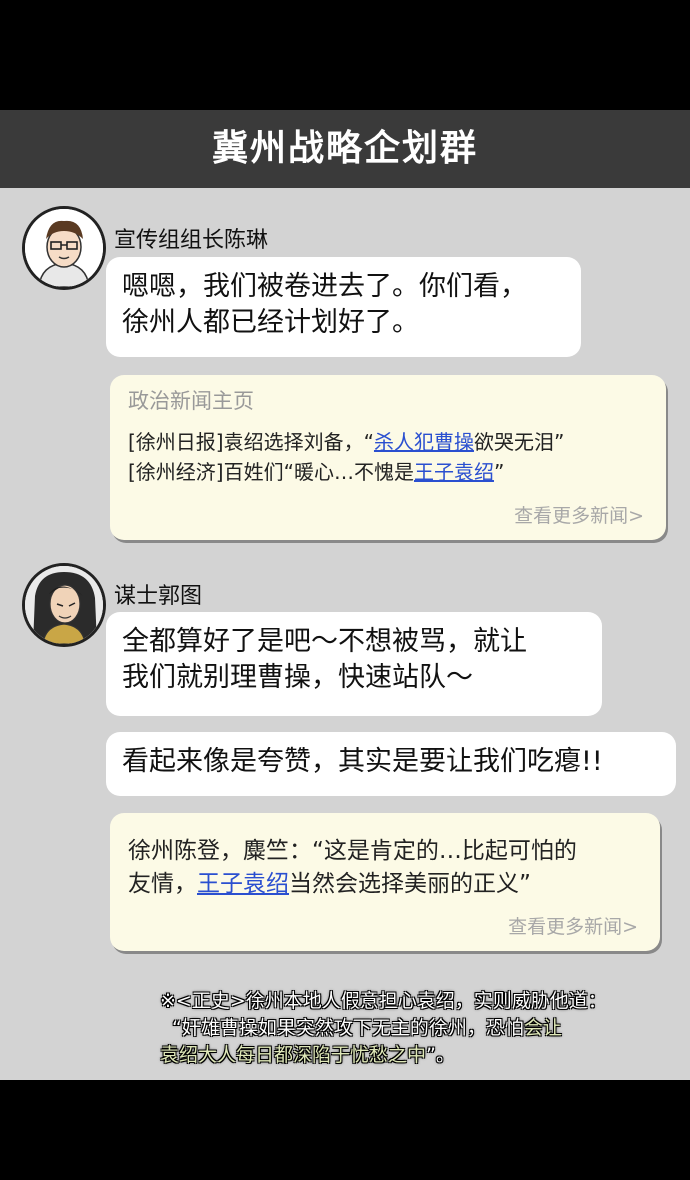  Describe the element at coordinates (307, 1055) in the screenshot. I see `footnote-line: 袁绍大人每日都深陷于忧愁之中”。` at that location.